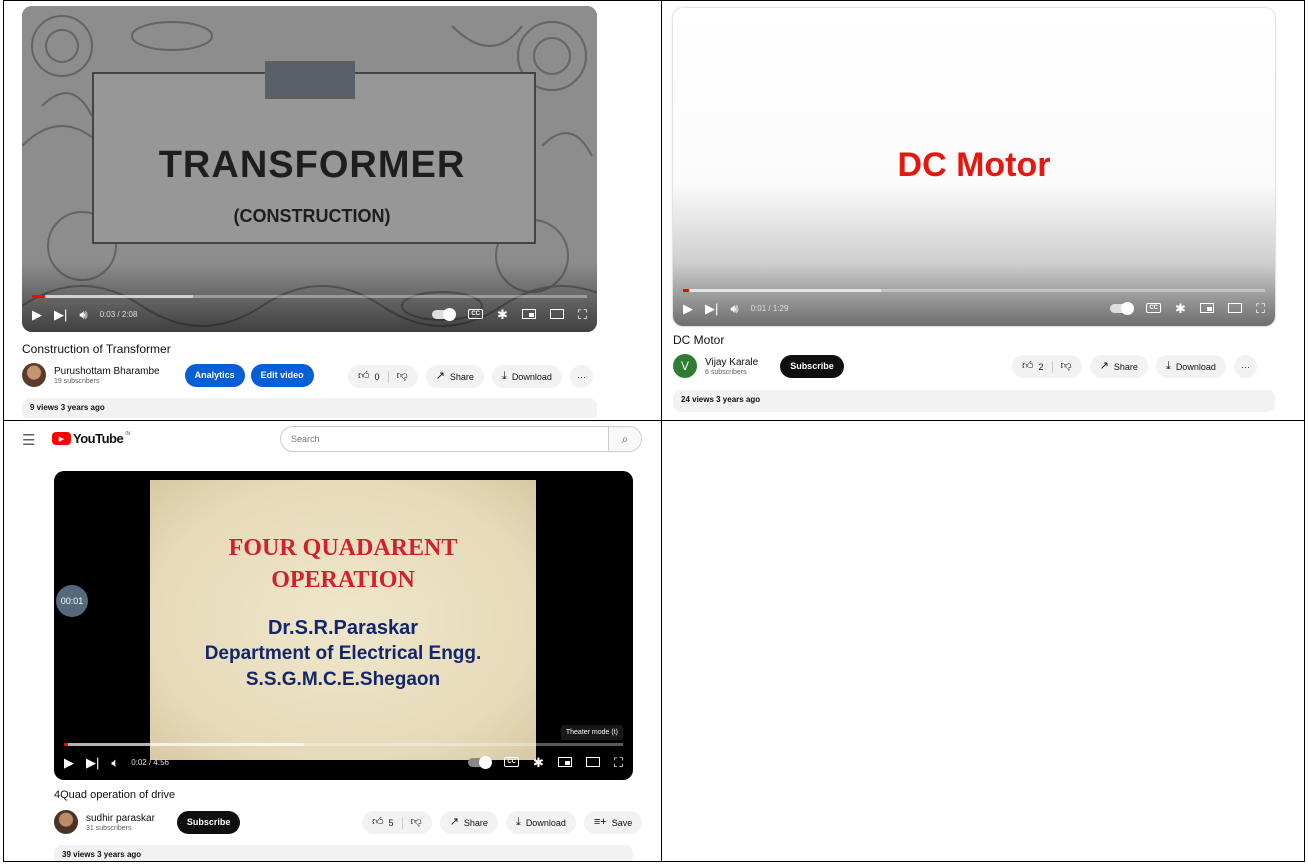 The height and width of the screenshot is (864, 1308). I want to click on channel-name: Purushottam Bharambe, so click(107, 371).